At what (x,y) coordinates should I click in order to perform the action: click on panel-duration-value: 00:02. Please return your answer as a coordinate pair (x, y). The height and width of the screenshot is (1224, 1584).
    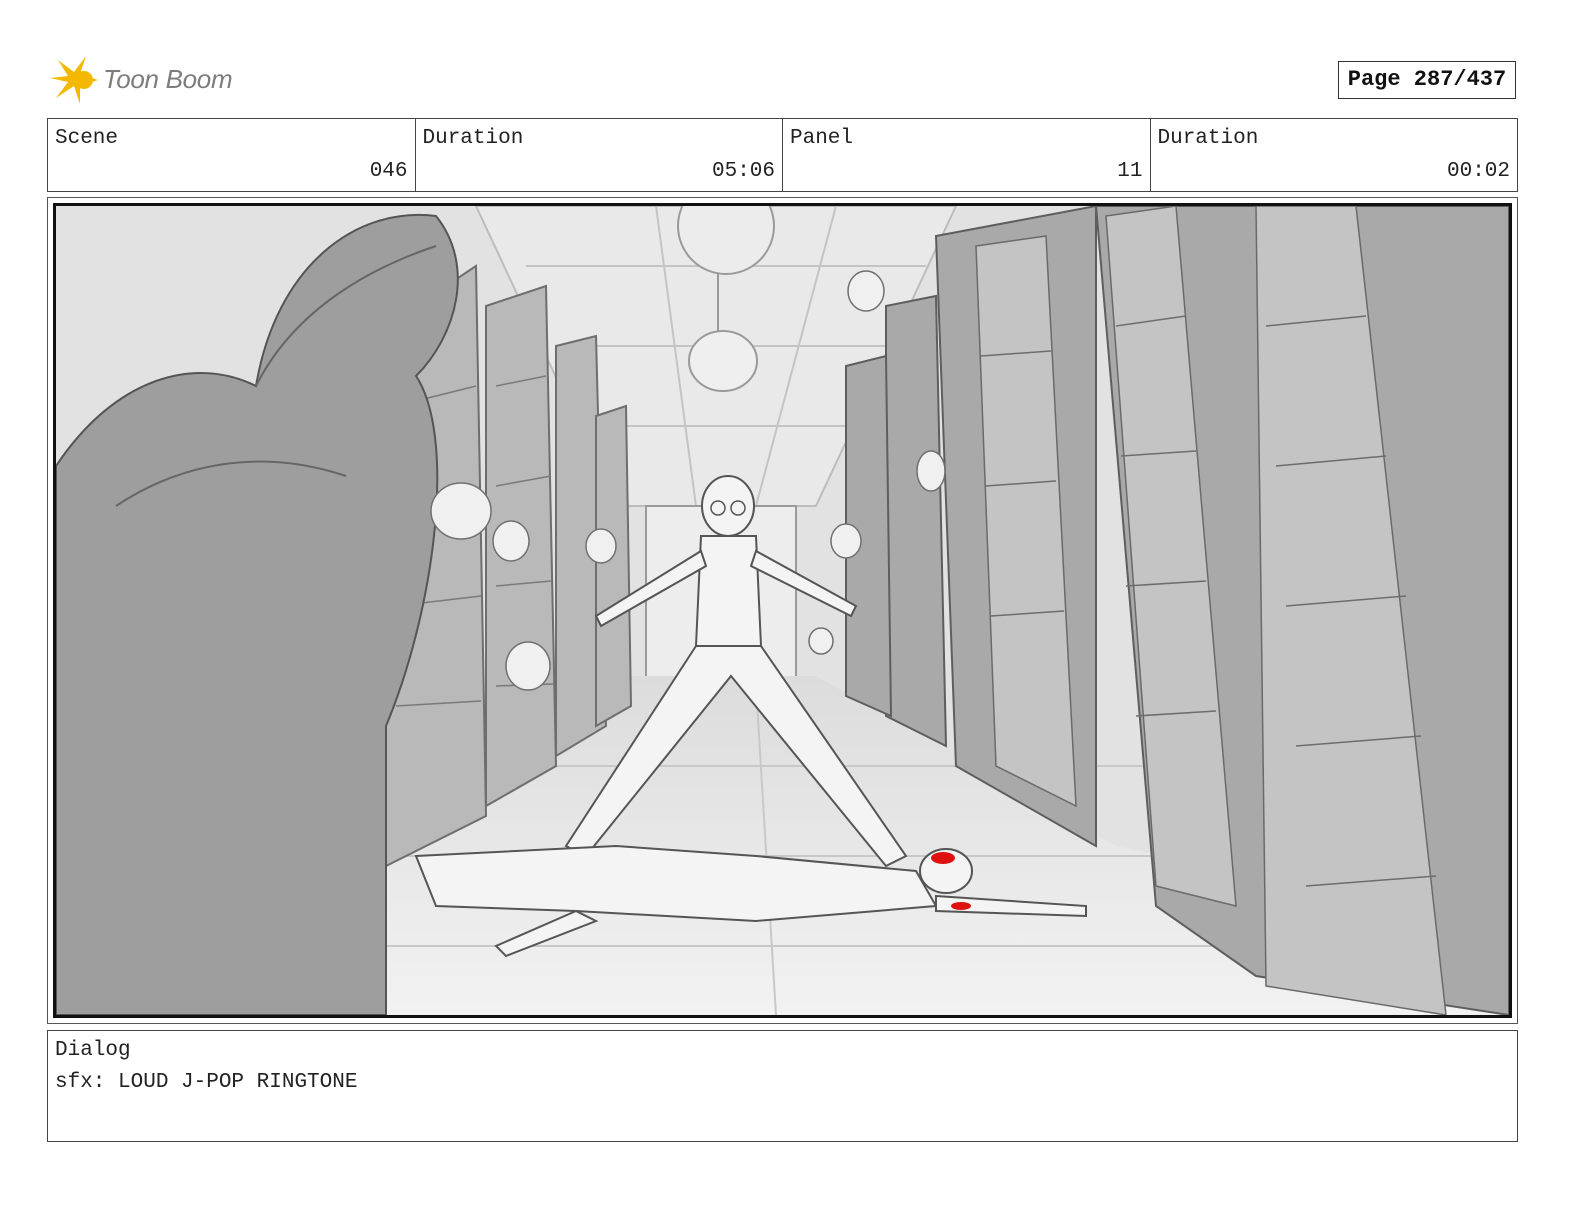
    Looking at the image, I should click on (1478, 171).